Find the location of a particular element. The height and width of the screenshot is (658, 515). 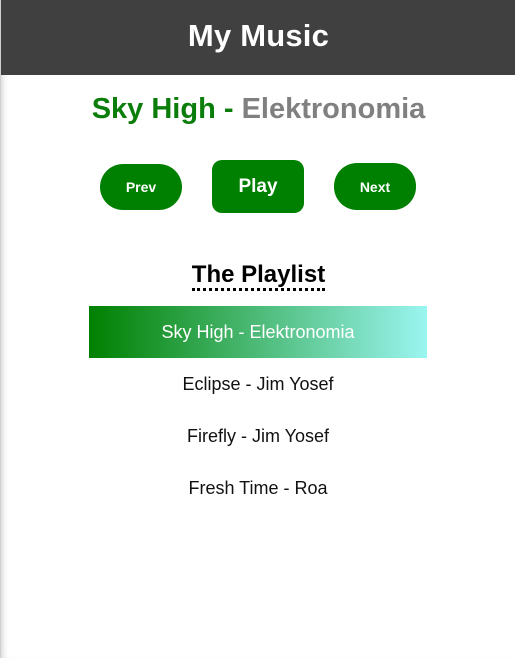

next-button: Next is located at coordinates (375, 186).